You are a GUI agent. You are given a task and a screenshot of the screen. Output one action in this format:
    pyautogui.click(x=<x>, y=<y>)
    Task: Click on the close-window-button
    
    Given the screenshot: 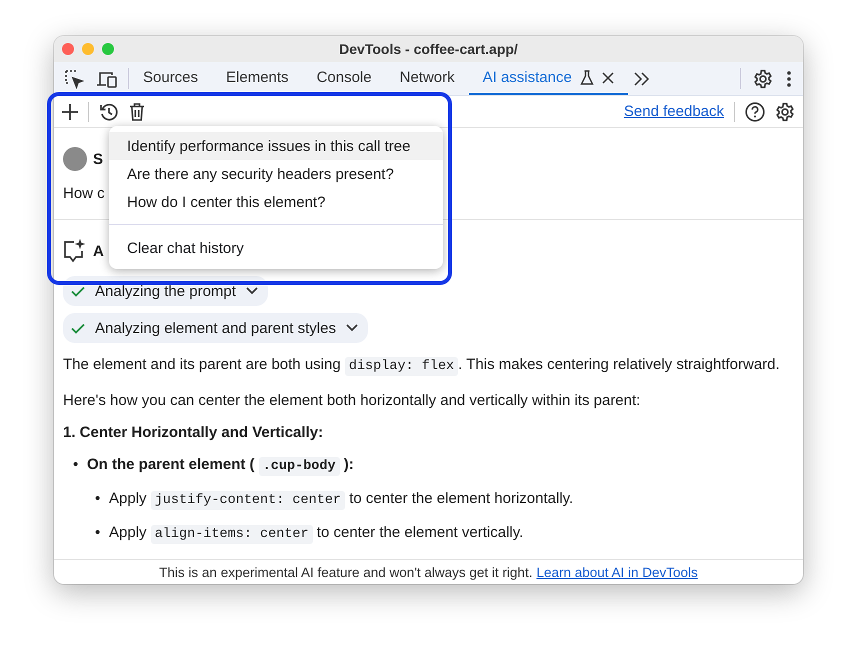 What is the action you would take?
    pyautogui.click(x=68, y=49)
    